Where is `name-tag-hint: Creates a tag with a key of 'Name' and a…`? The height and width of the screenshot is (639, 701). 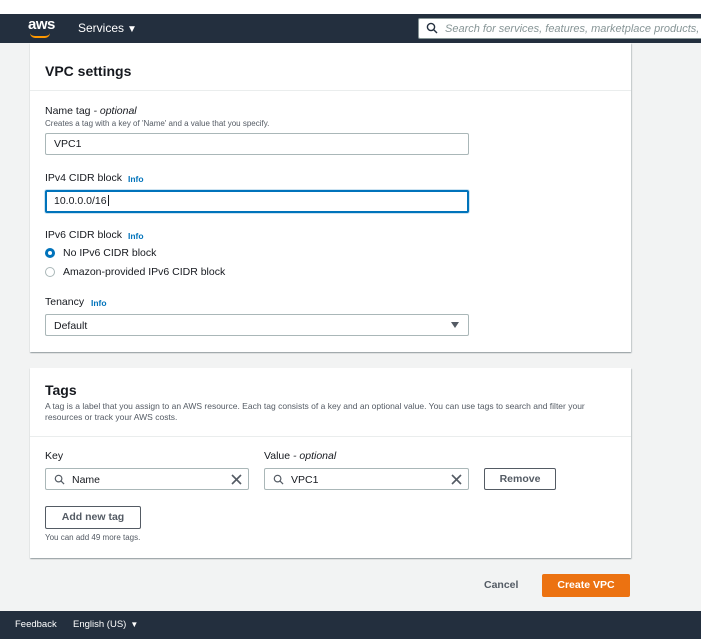
name-tag-hint: Creates a tag with a key of 'Name' and a… is located at coordinates (157, 123).